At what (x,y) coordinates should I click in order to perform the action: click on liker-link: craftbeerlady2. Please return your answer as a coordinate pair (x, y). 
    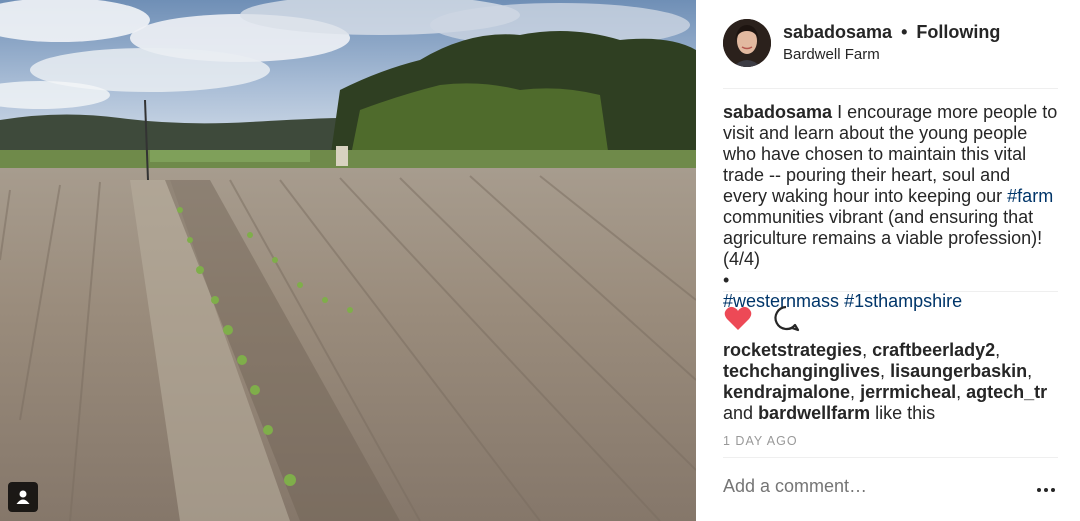
    Looking at the image, I should click on (933, 350).